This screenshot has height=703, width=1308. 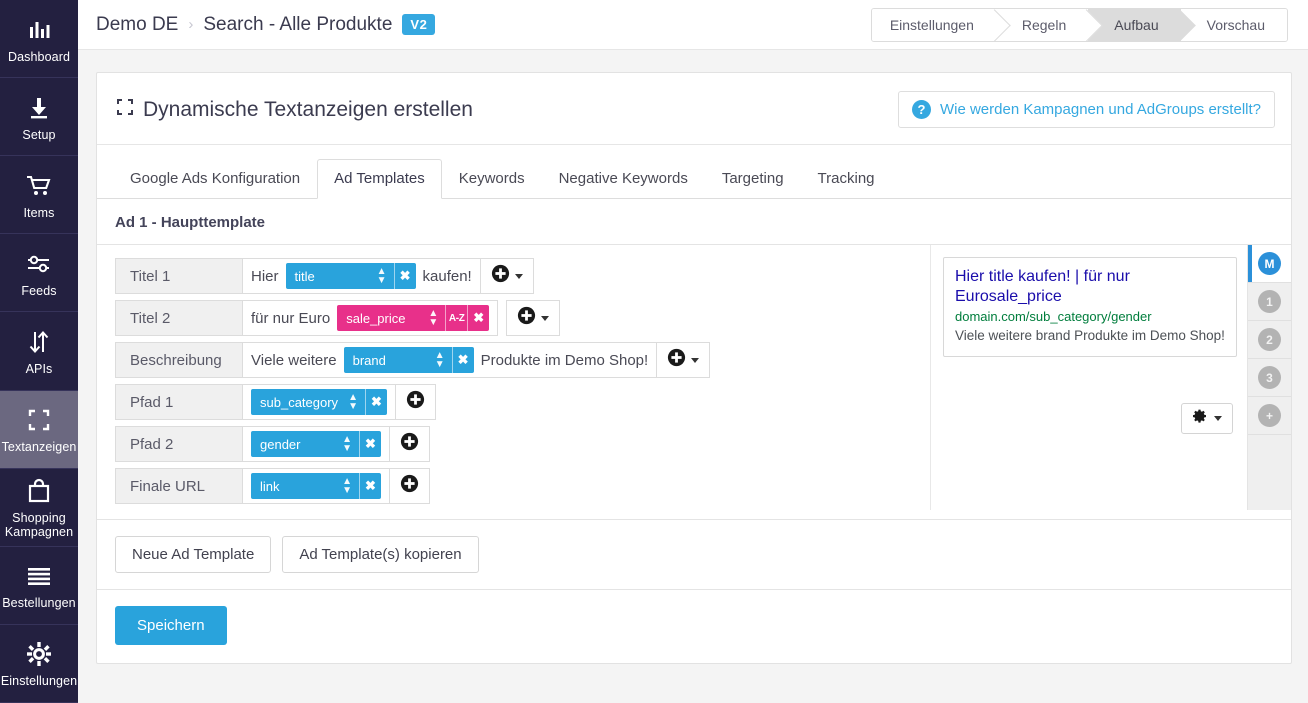 I want to click on tab-negative-keywords: Negative Keywords, so click(x=623, y=179).